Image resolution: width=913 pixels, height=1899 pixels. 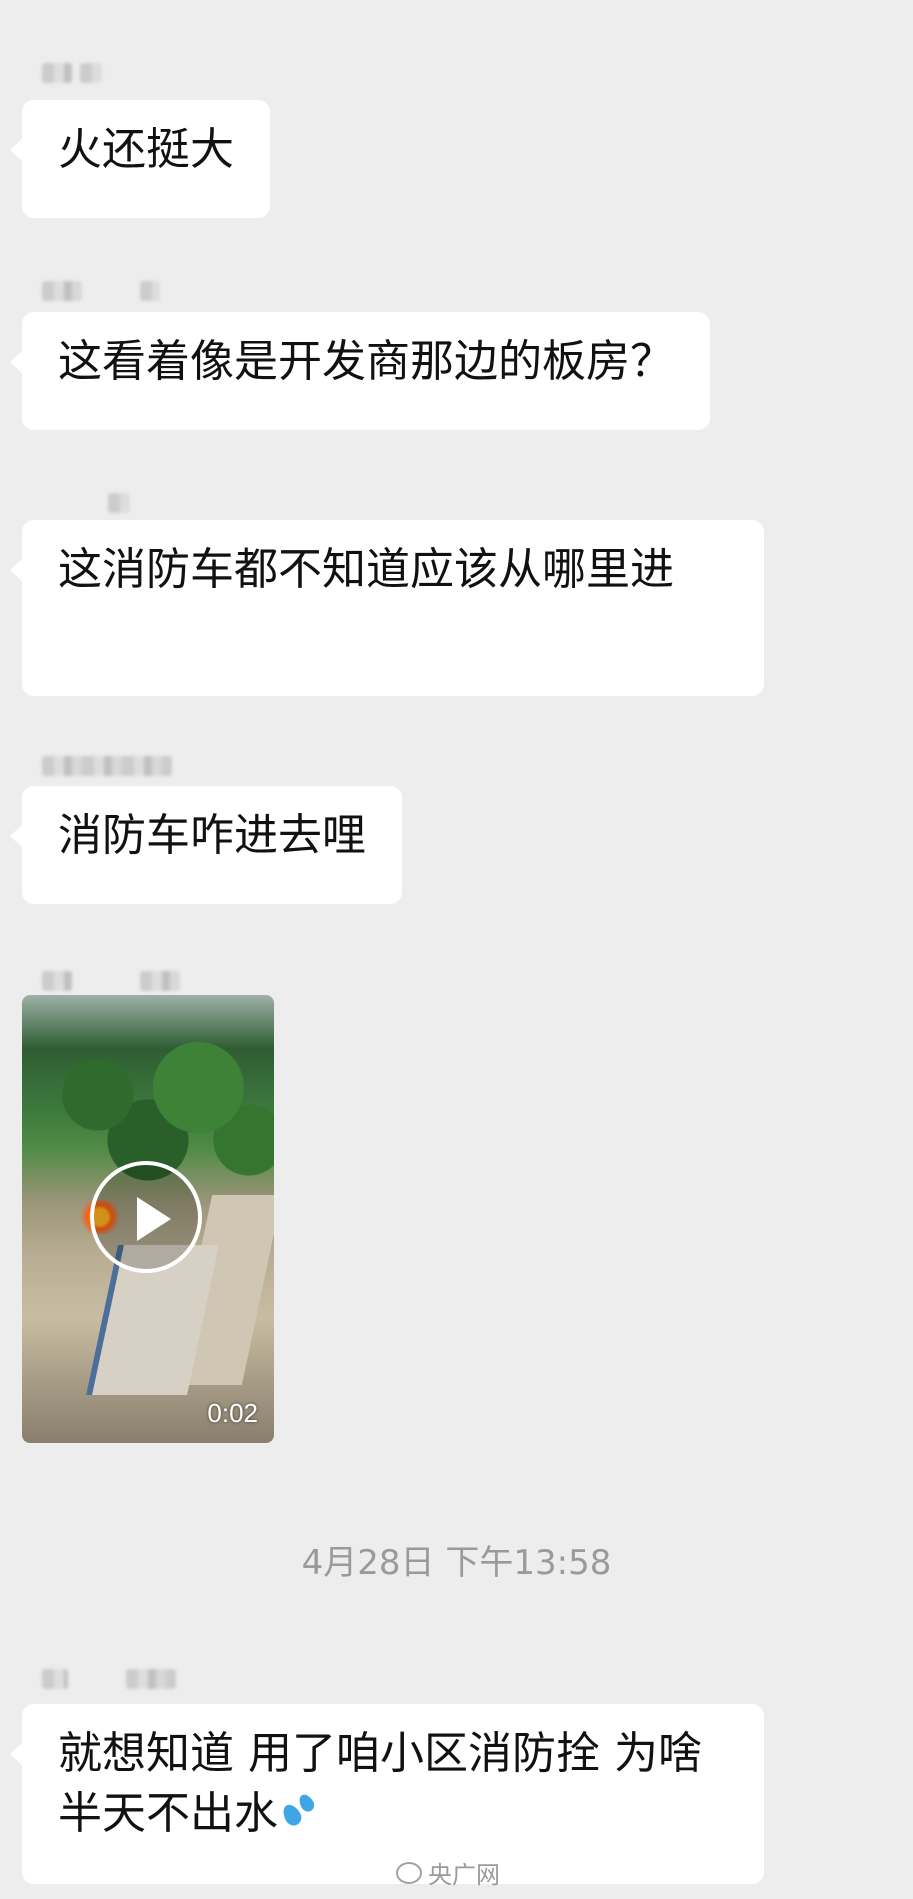 I want to click on watermark-text: 央广网, so click(x=464, y=1875).